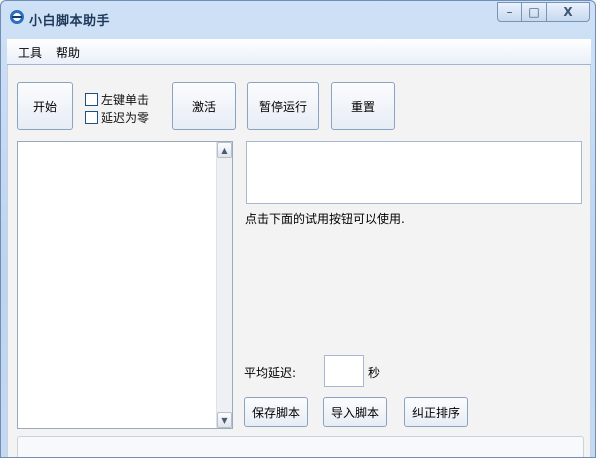  I want to click on checkbox-label: 延迟为零, so click(125, 117).